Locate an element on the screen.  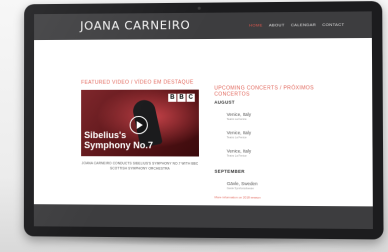
bbc-letter-b2: B is located at coordinates (181, 97).